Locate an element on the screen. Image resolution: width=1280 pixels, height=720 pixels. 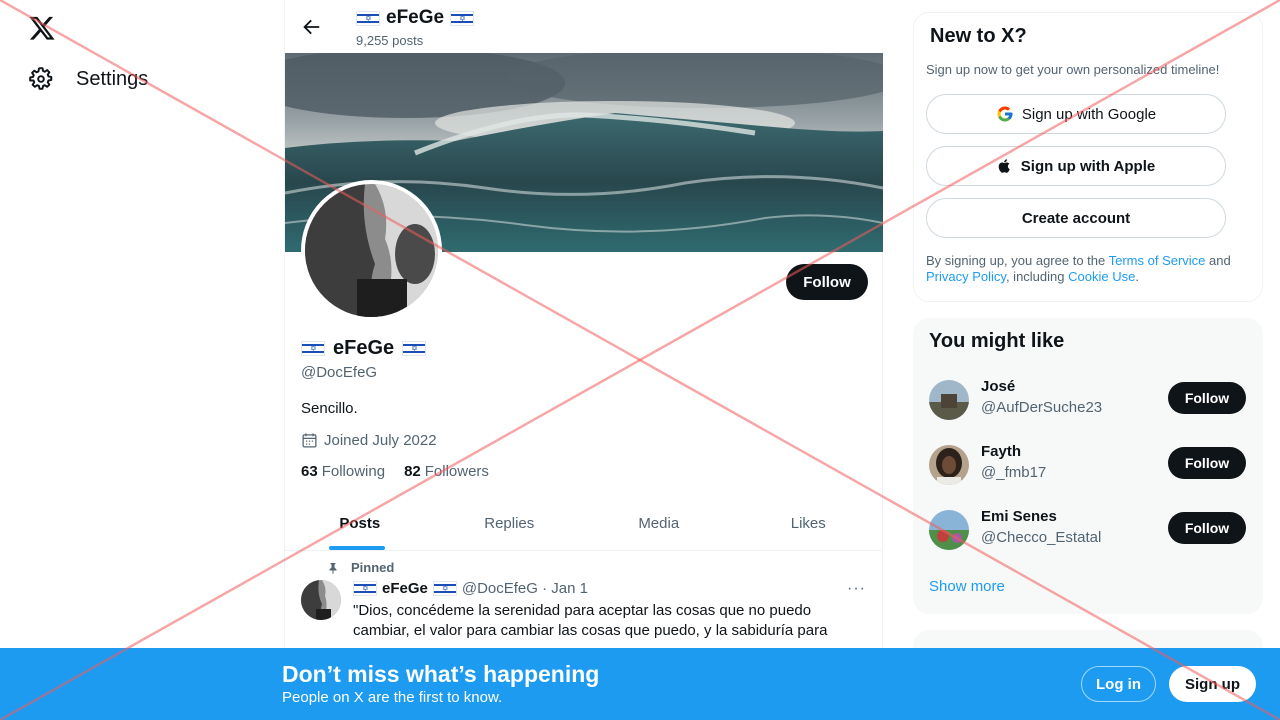
create-account-button: Create account is located at coordinates (1076, 218).